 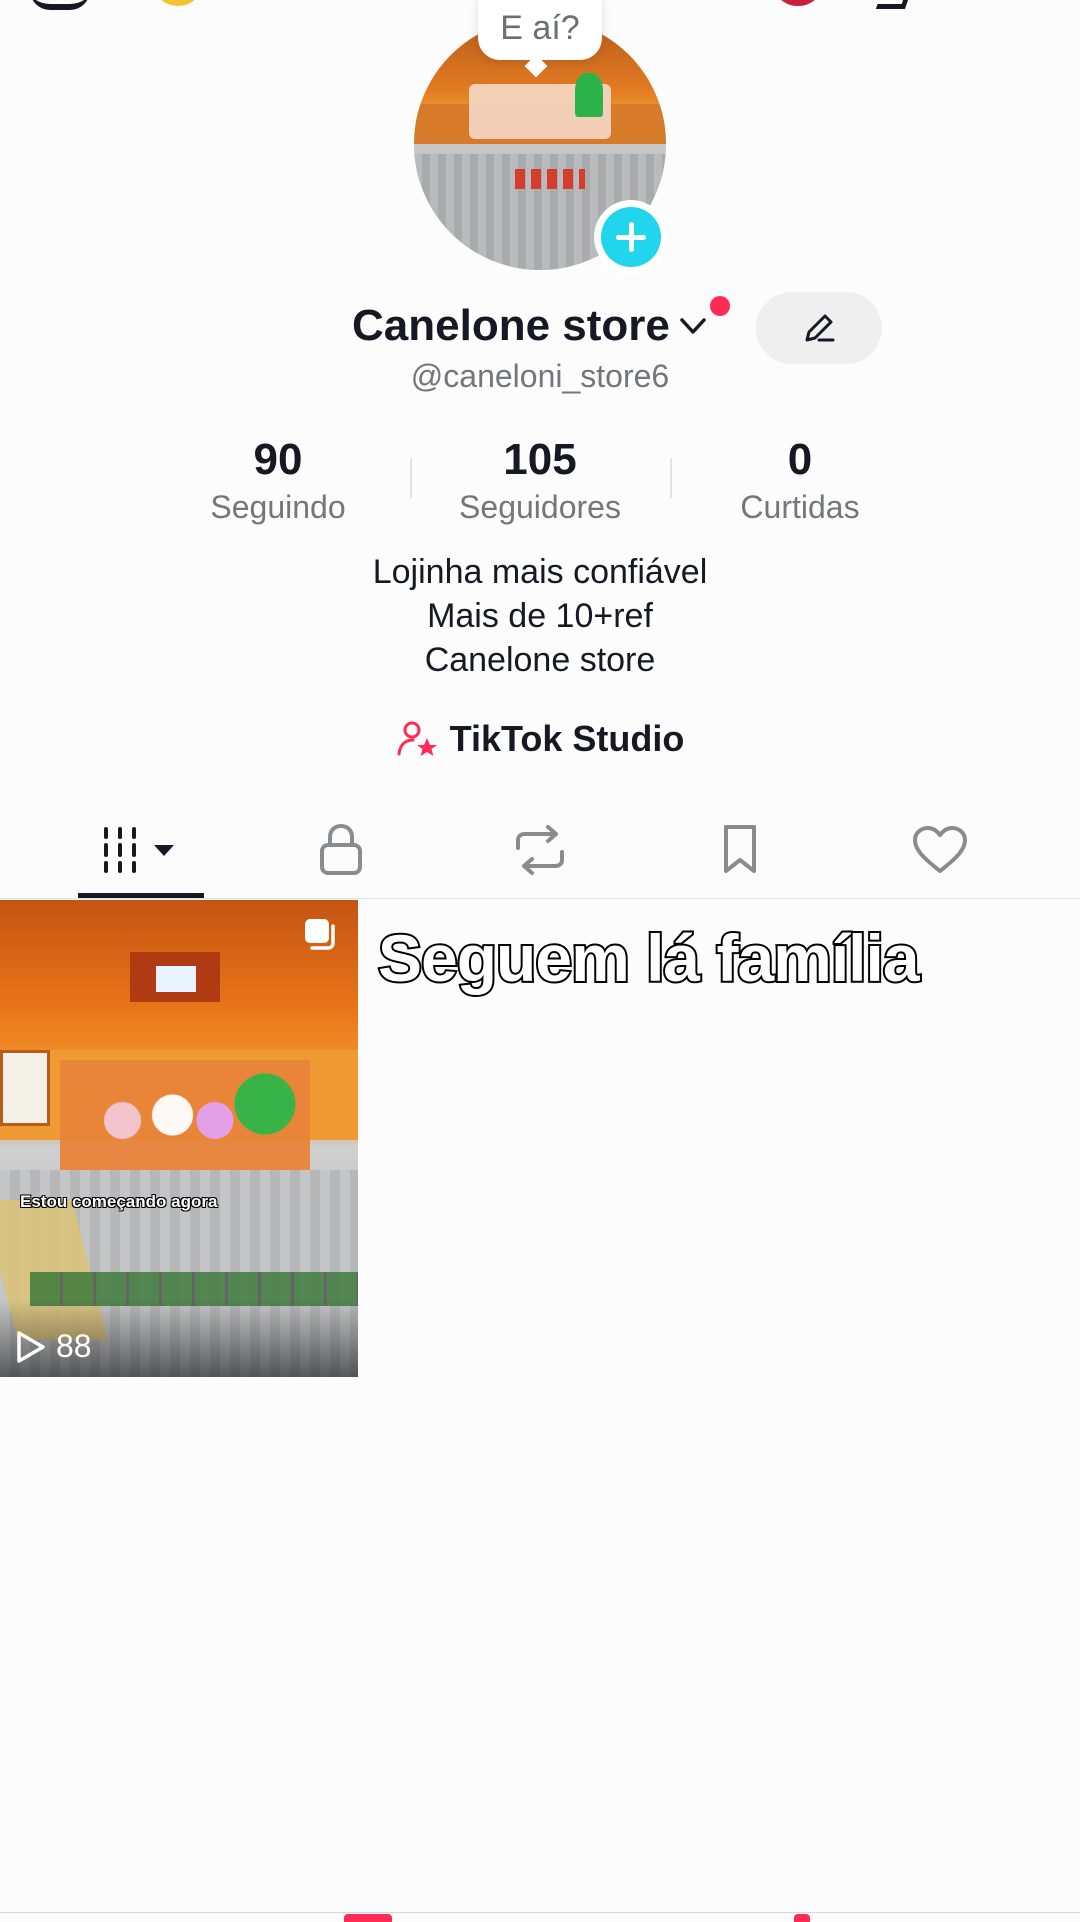 I want to click on stat-label: Seguidores, so click(x=540, y=507).